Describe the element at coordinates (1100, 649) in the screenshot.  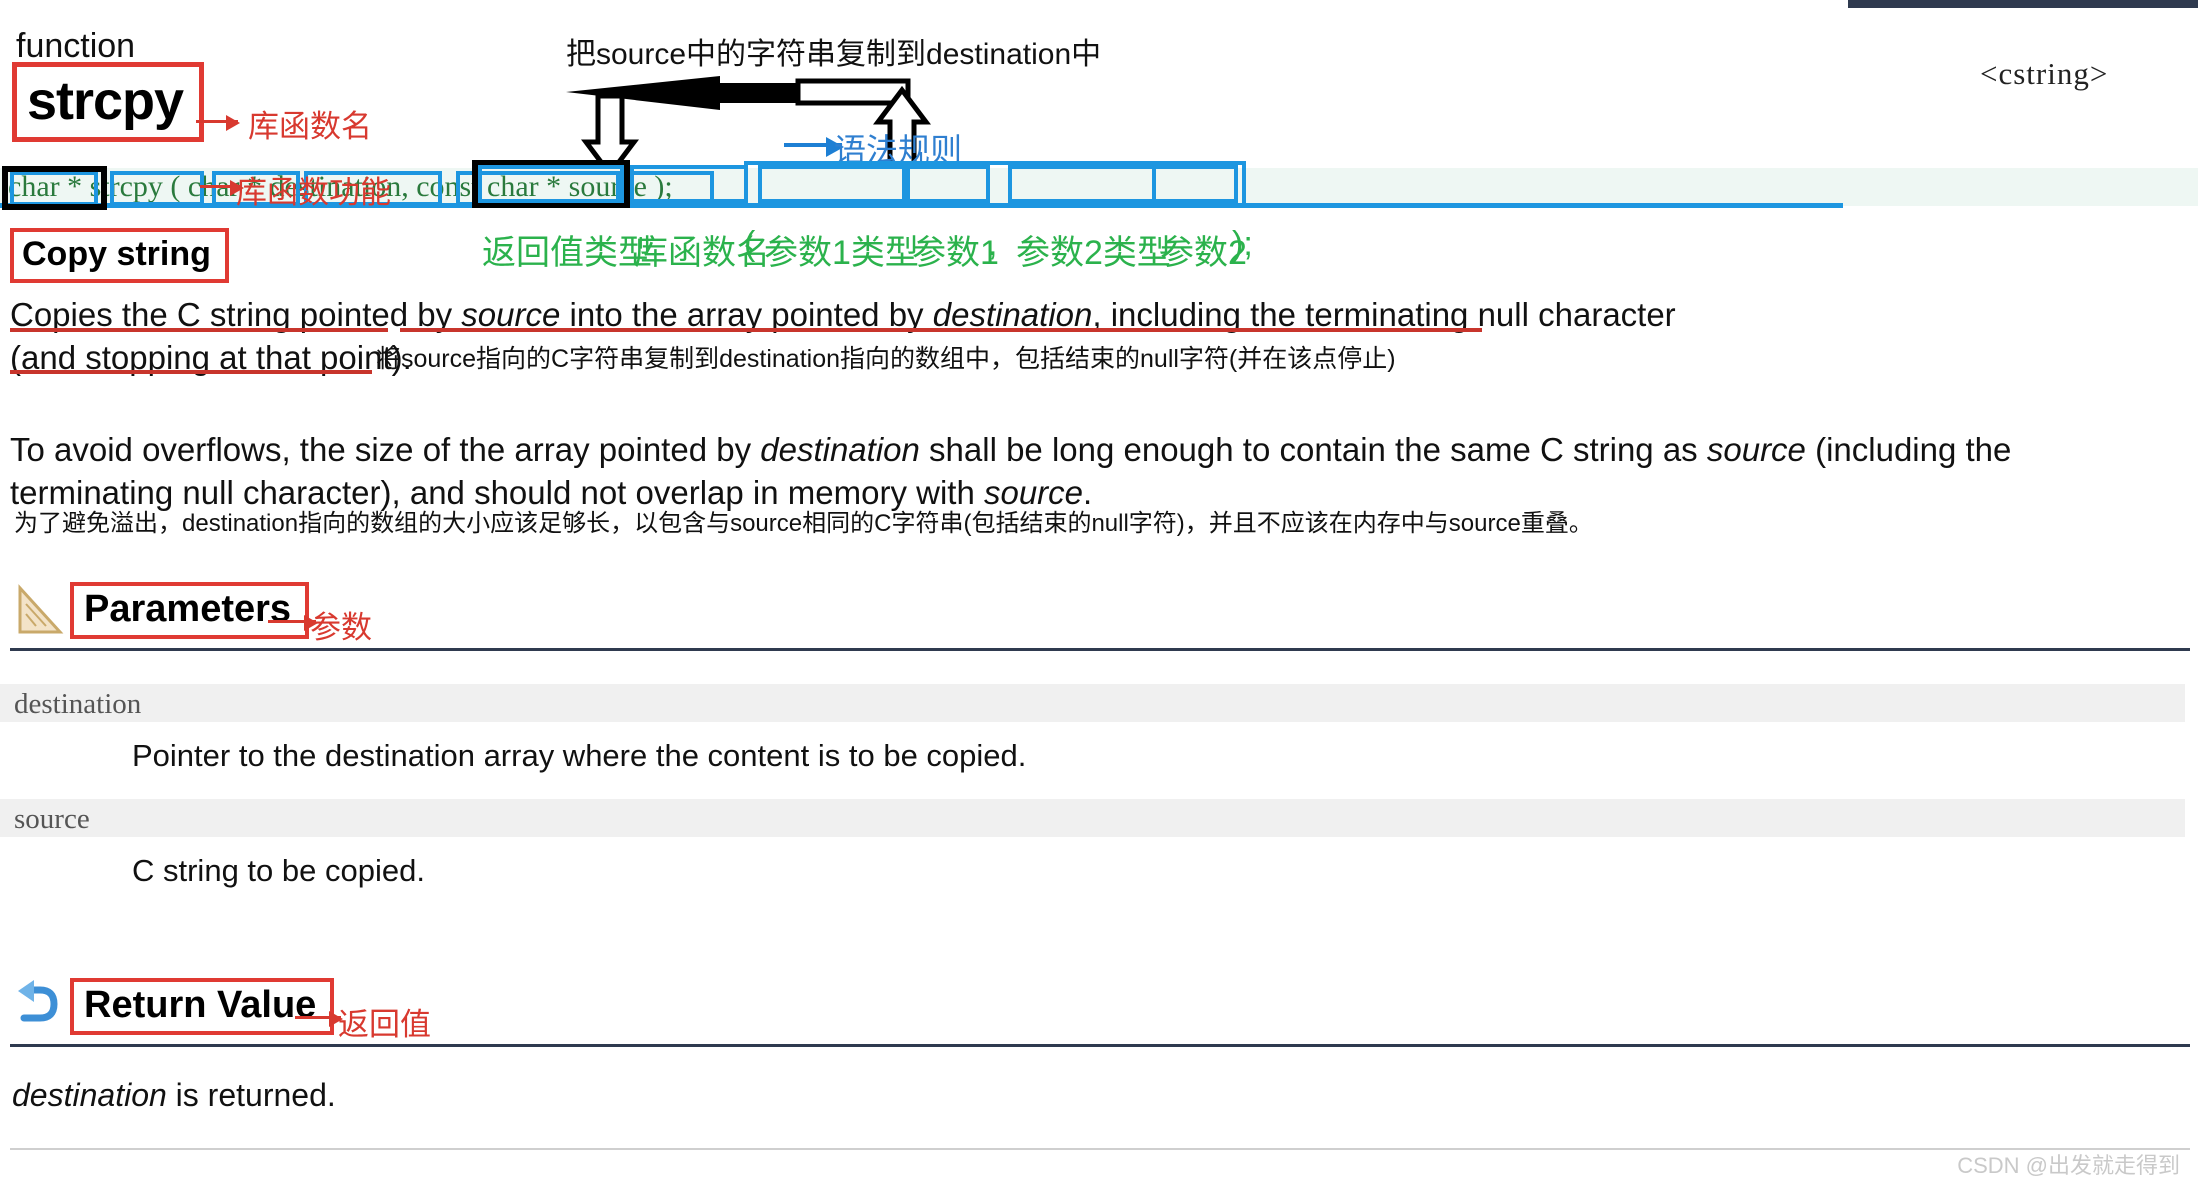
I see `parameters-section-rule` at that location.